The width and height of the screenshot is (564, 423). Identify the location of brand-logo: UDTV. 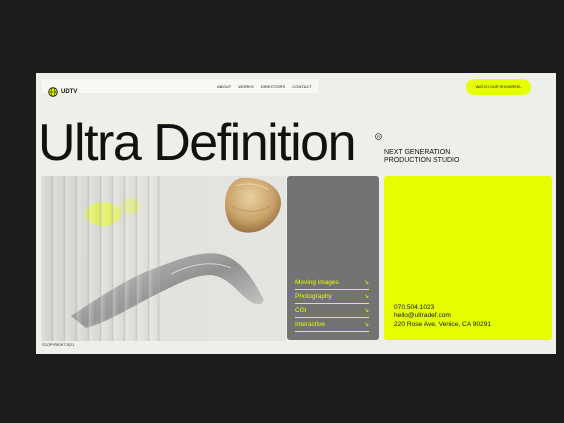
(62, 92).